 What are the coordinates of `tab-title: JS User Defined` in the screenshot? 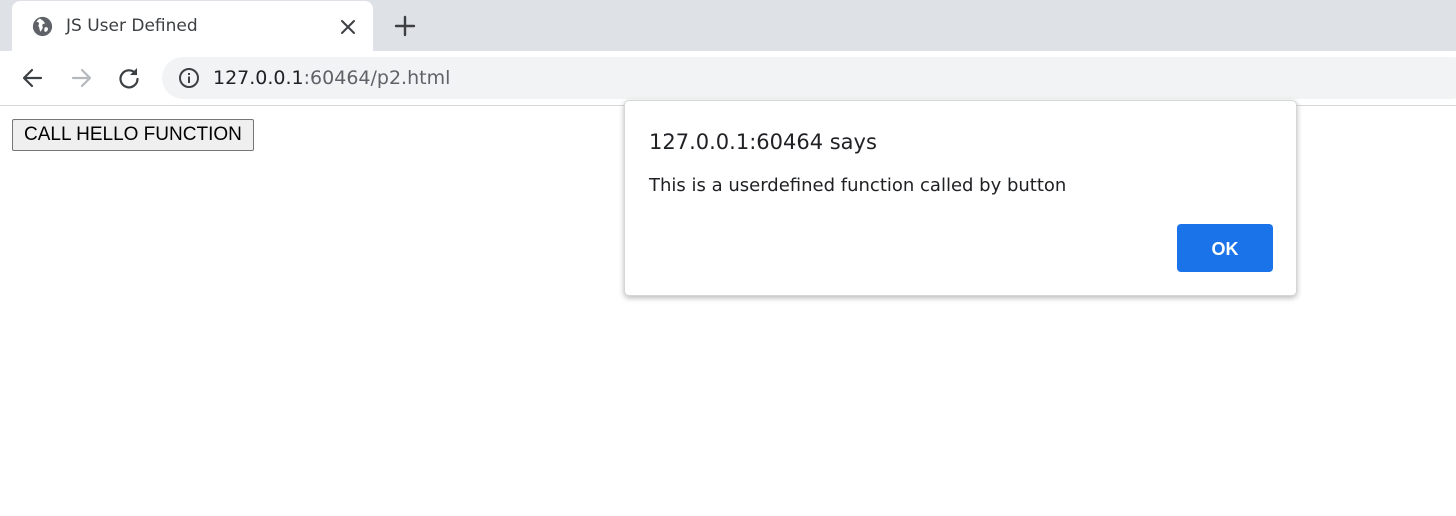 It's located at (132, 26).